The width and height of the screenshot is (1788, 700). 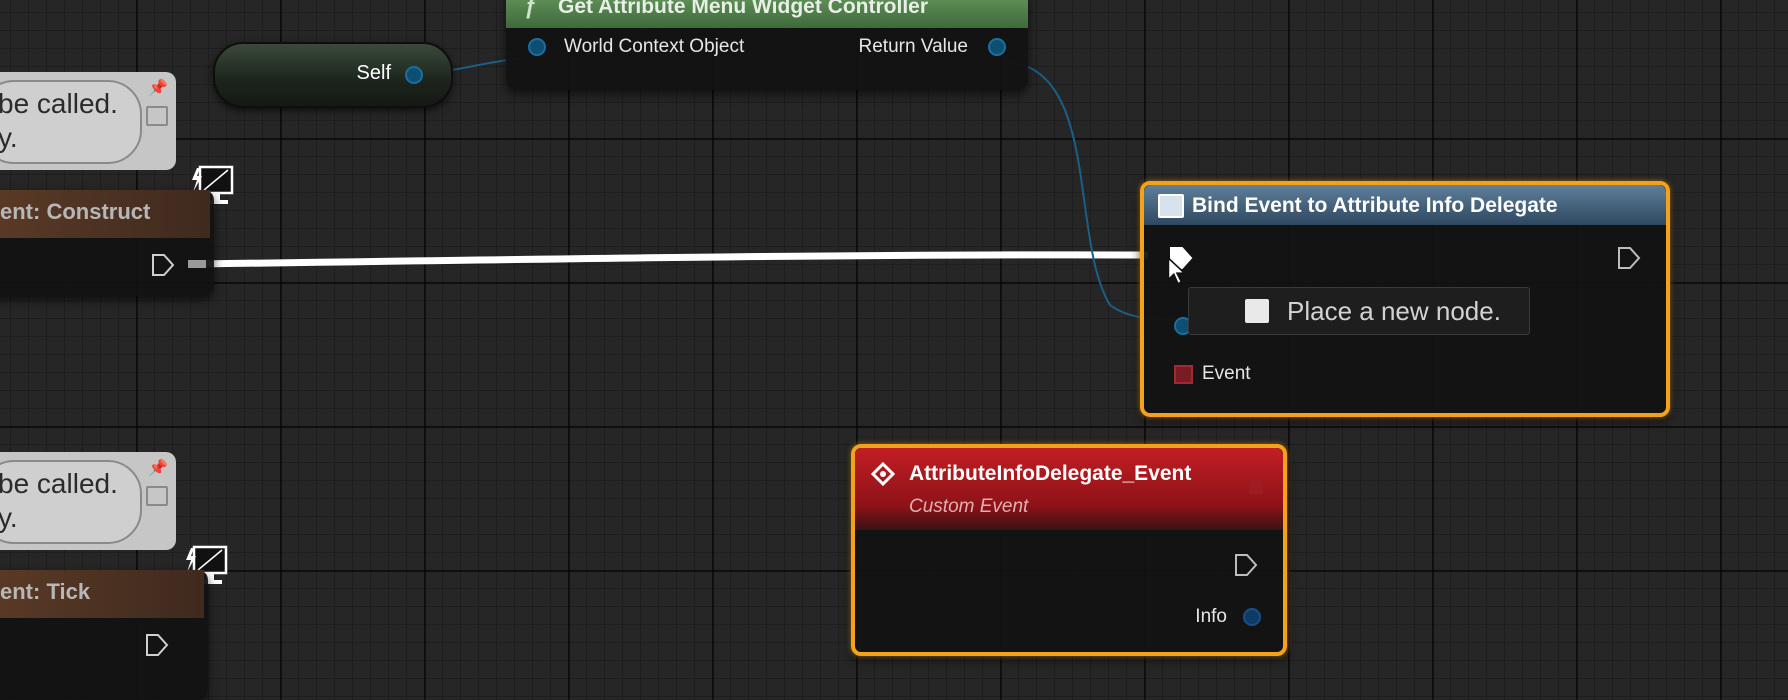 What do you see at coordinates (1050, 473) in the screenshot?
I see `custom-event-title: AttributeInfoDelegate_Event` at bounding box center [1050, 473].